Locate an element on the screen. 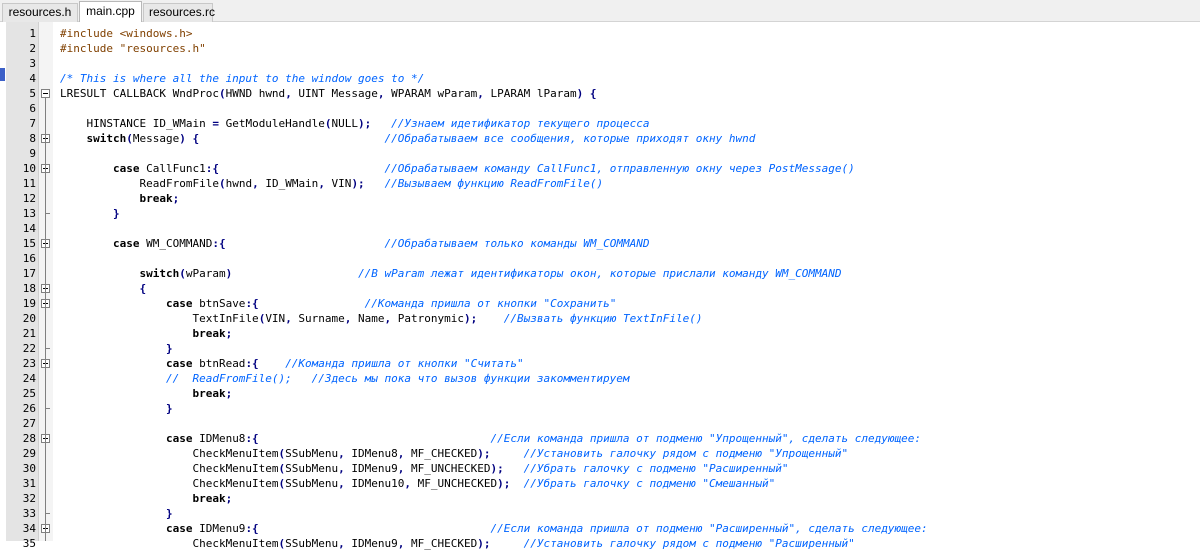 This screenshot has width=1200, height=551. code-token: MF_CHECKED is located at coordinates (441, 543).